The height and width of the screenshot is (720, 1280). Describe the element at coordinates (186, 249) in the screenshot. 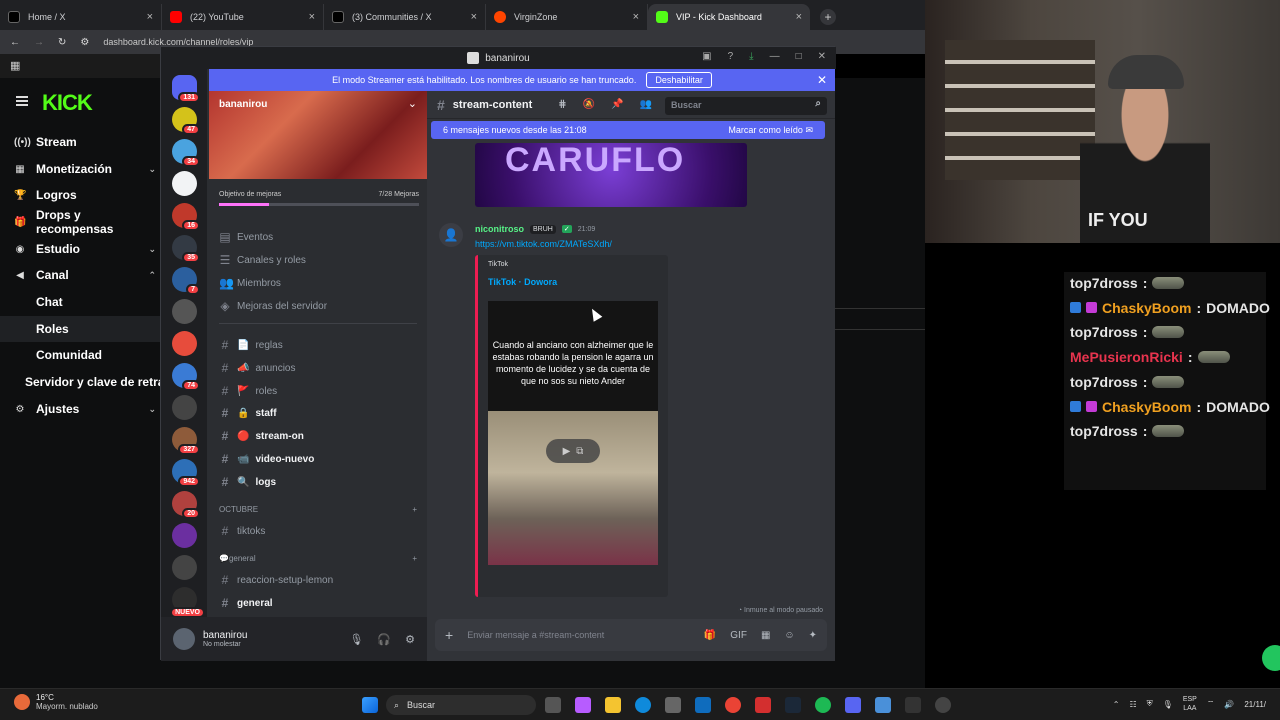

I see `server-icon: 35` at that location.